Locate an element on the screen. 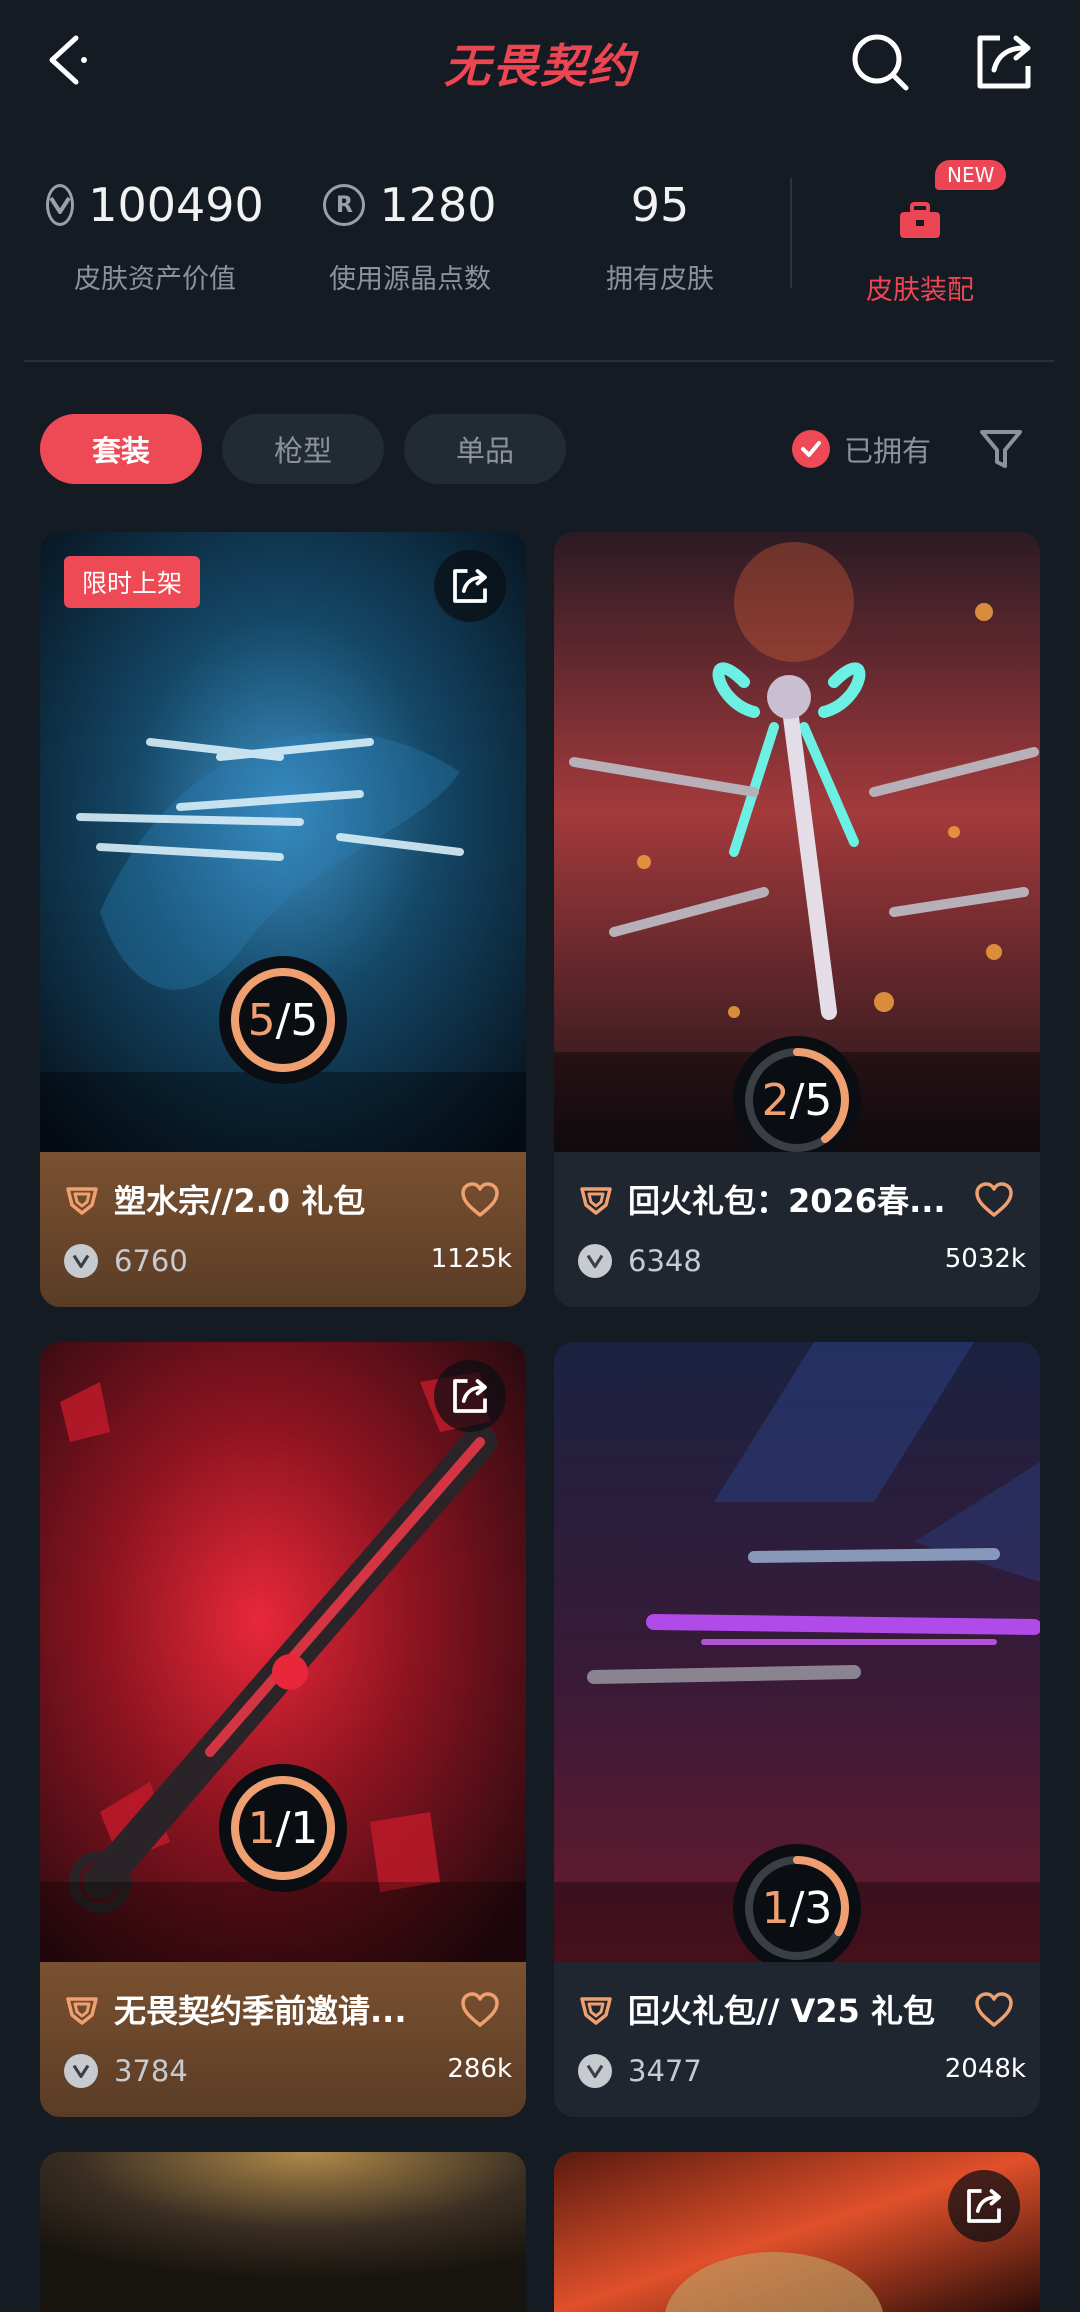  search-icon is located at coordinates (880, 62).